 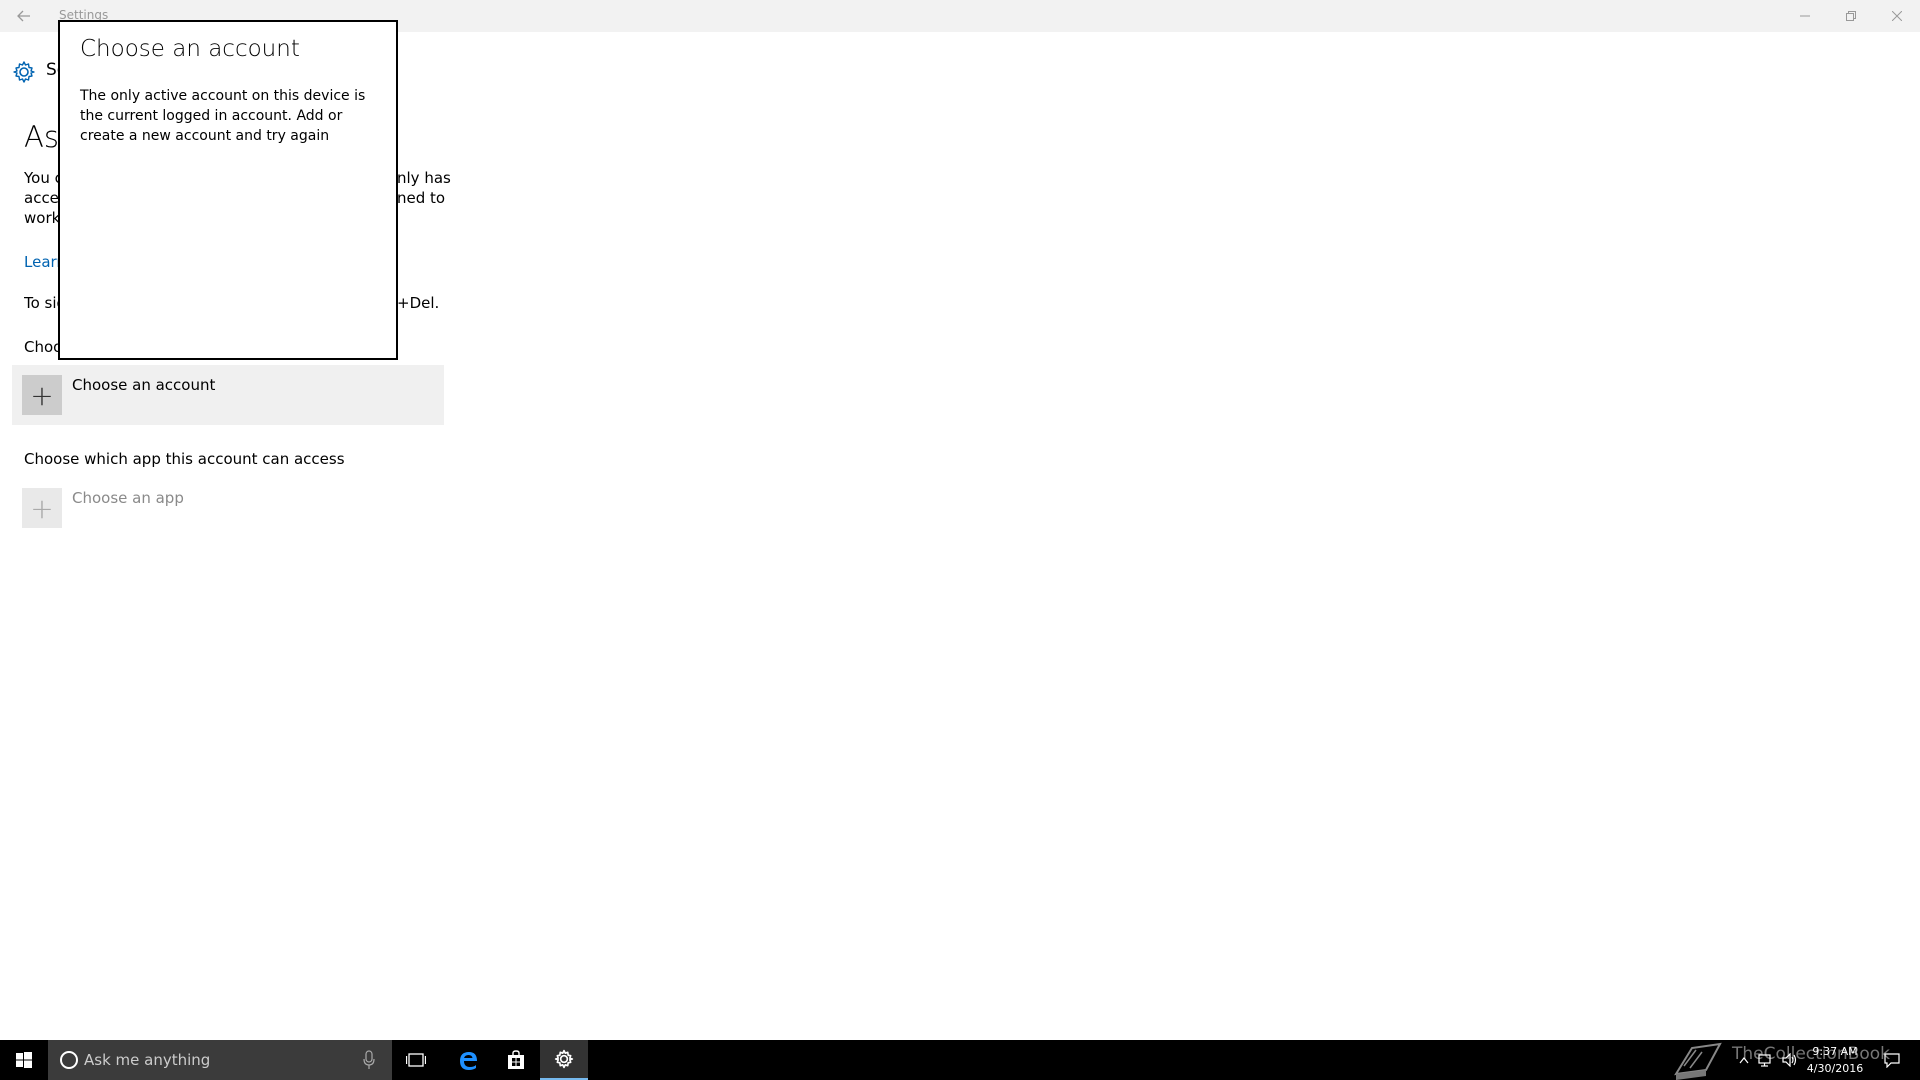 I want to click on restore-icon, so click(x=1851, y=16).